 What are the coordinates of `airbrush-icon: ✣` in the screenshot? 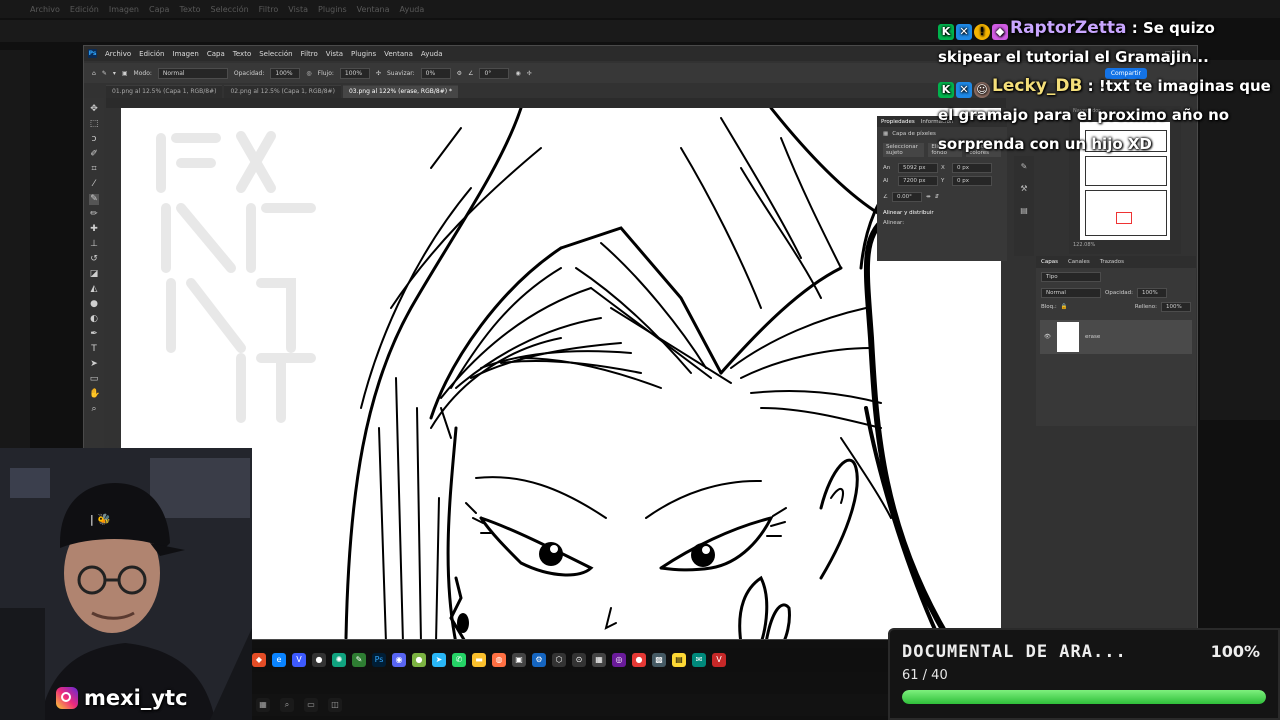 It's located at (378, 73).